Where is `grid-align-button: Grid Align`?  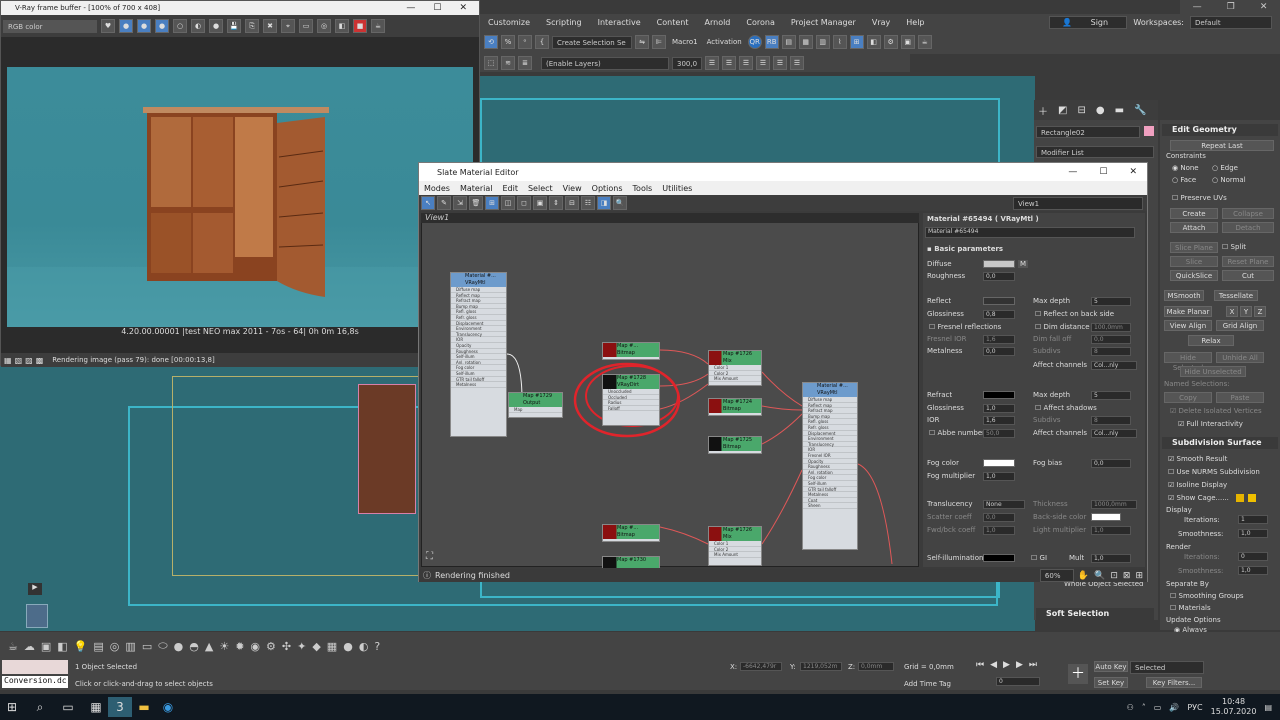
grid-align-button: Grid Align is located at coordinates (1240, 325).